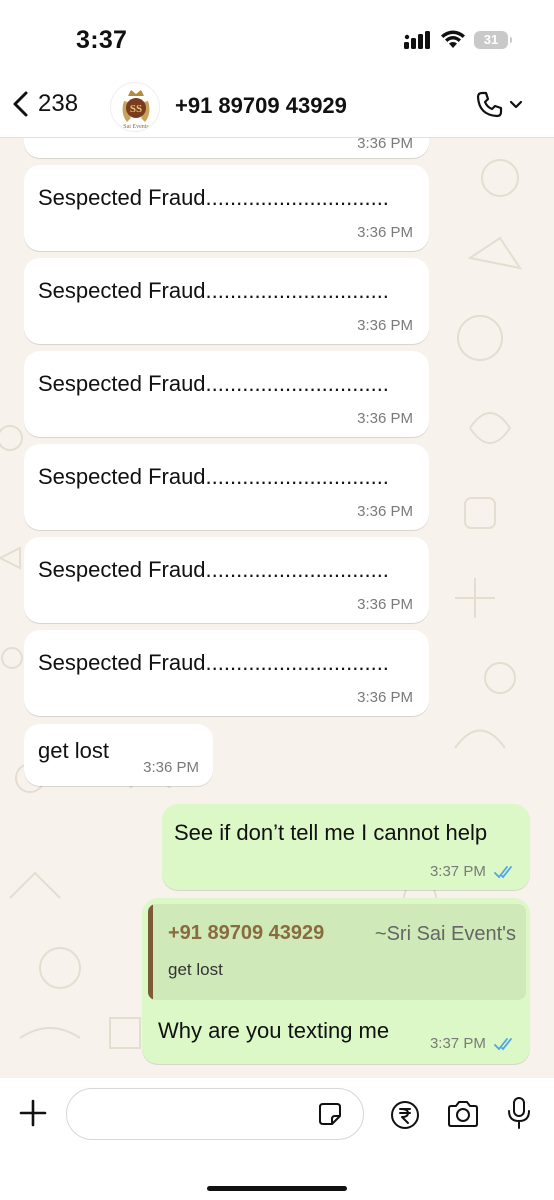  Describe the element at coordinates (195, 969) in the screenshot. I see `quote-text: get lost` at that location.